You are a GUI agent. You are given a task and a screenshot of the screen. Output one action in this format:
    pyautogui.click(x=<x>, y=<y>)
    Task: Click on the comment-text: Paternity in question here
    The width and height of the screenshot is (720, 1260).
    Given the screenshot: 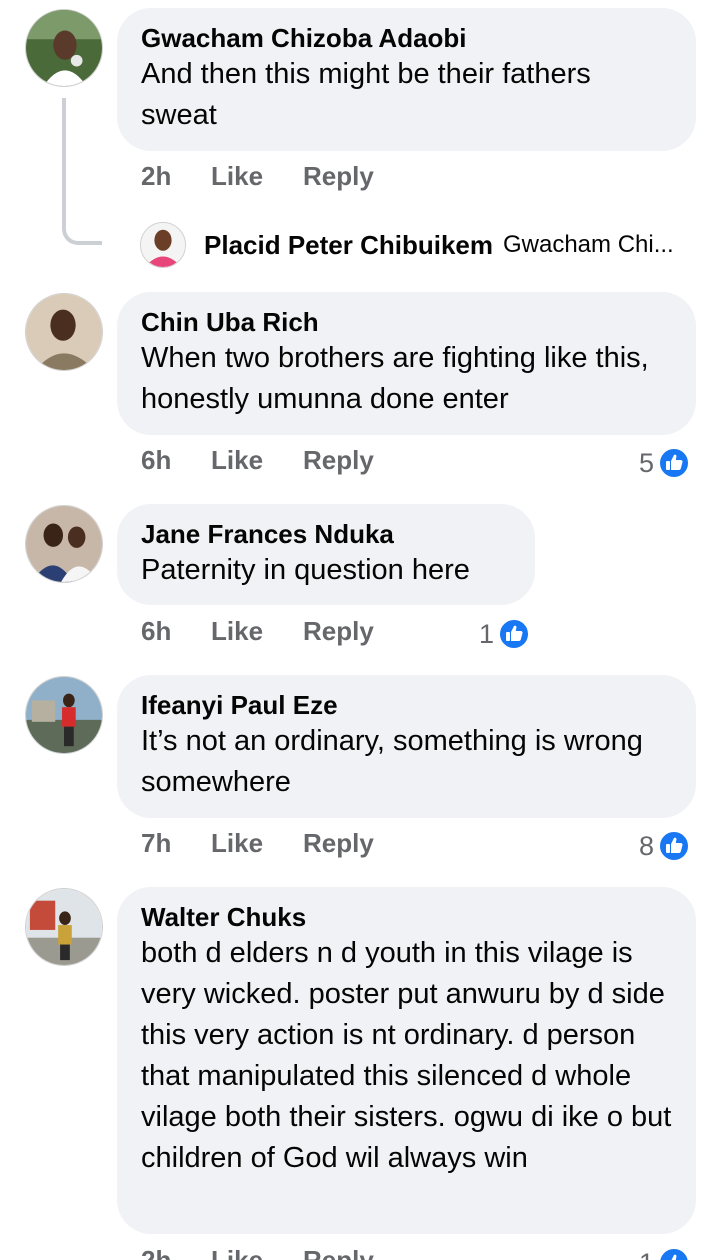 What is the action you would take?
    pyautogui.click(x=305, y=570)
    